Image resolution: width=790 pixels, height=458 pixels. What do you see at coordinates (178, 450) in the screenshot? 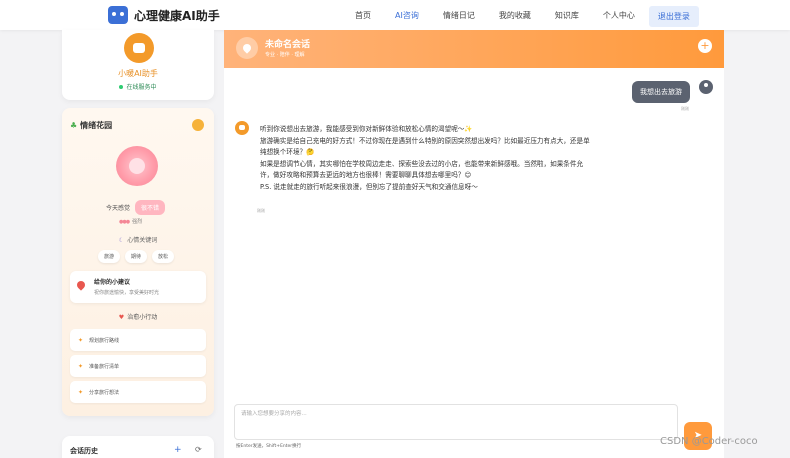
I see `new-session-button: +` at bounding box center [178, 450].